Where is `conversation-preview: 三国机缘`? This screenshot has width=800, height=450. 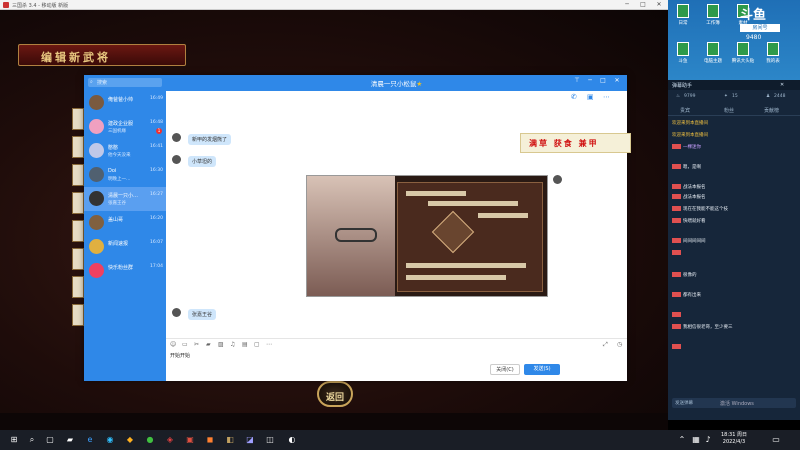
conversation-preview: 三国机缘 is located at coordinates (117, 131).